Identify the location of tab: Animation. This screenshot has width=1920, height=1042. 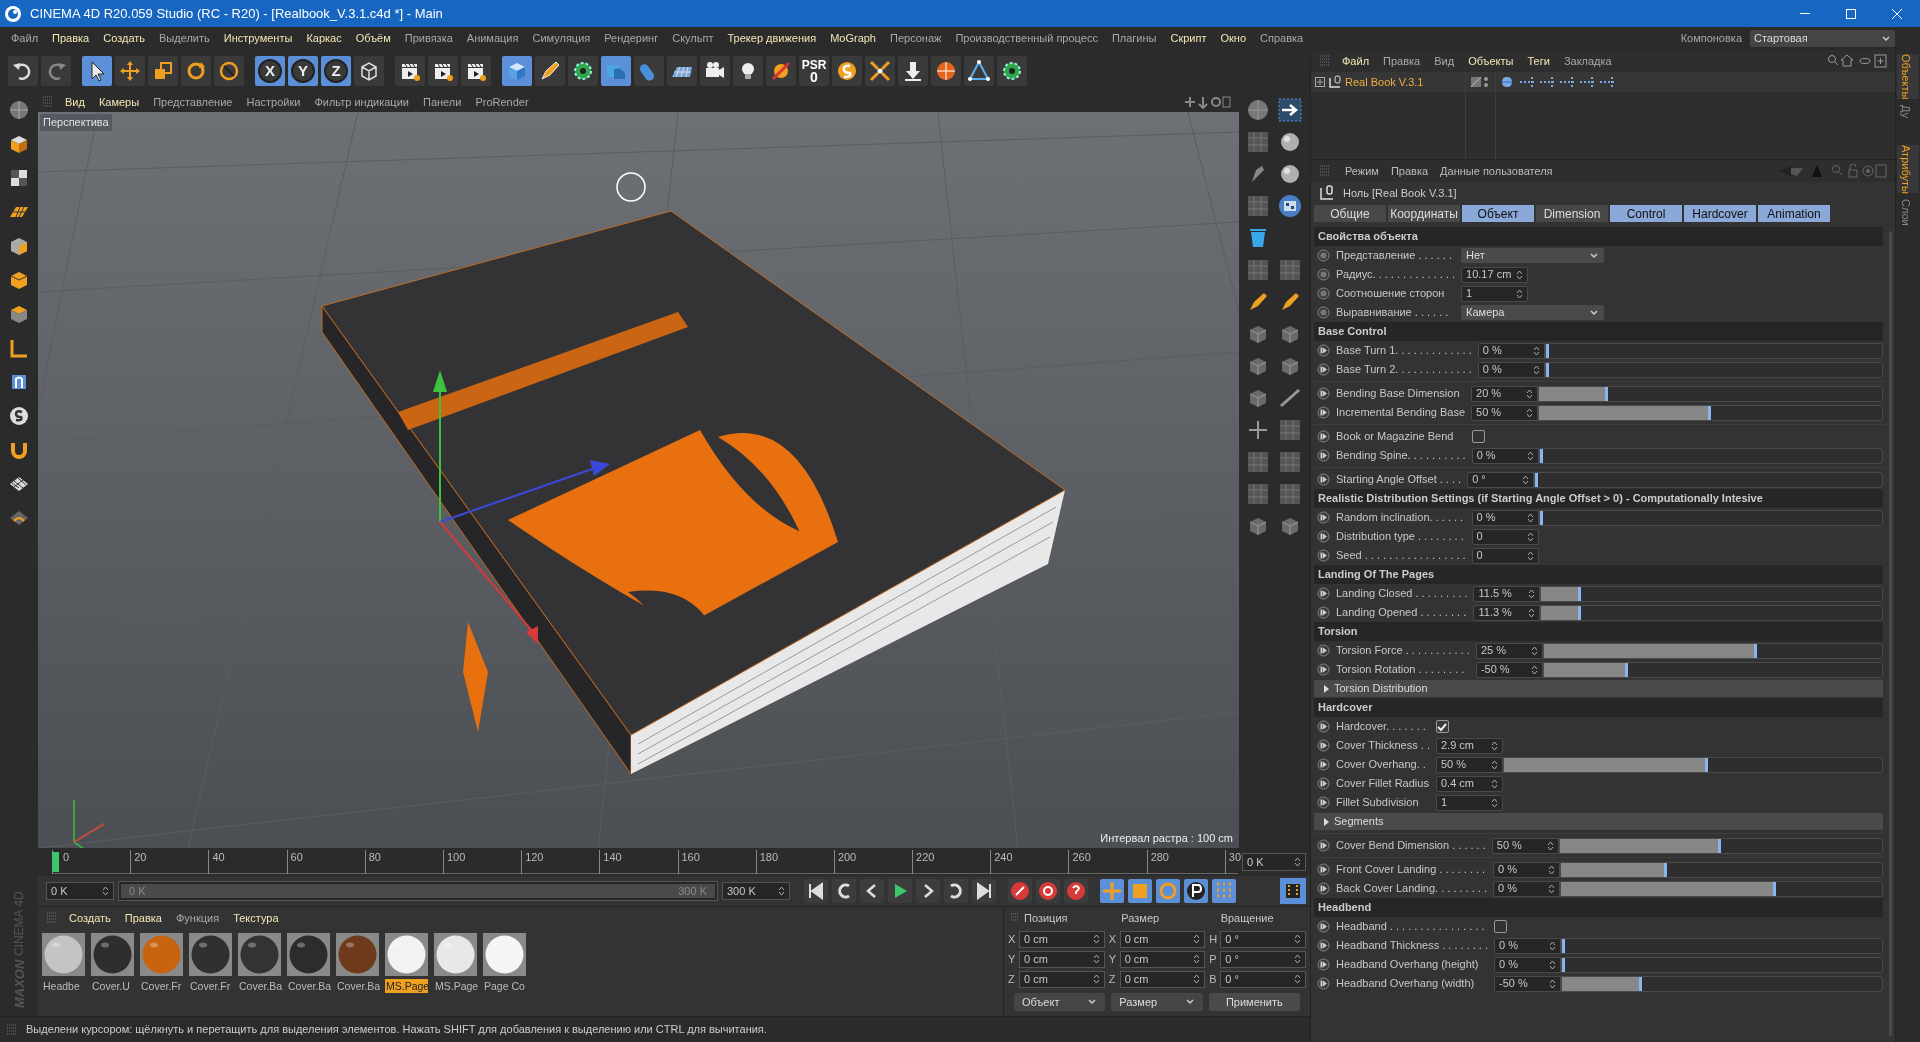
(1794, 213).